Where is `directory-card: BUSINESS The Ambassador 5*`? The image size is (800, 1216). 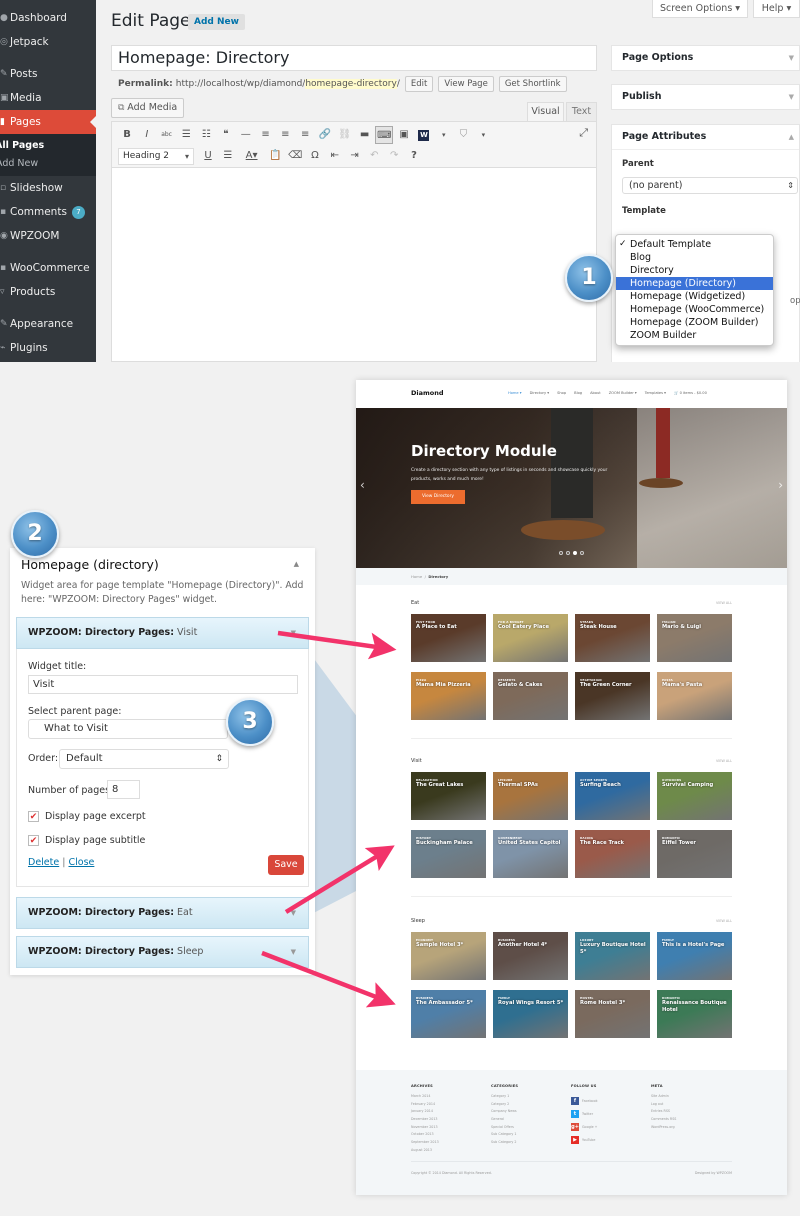 directory-card: BUSINESS The Ambassador 5* is located at coordinates (448, 1014).